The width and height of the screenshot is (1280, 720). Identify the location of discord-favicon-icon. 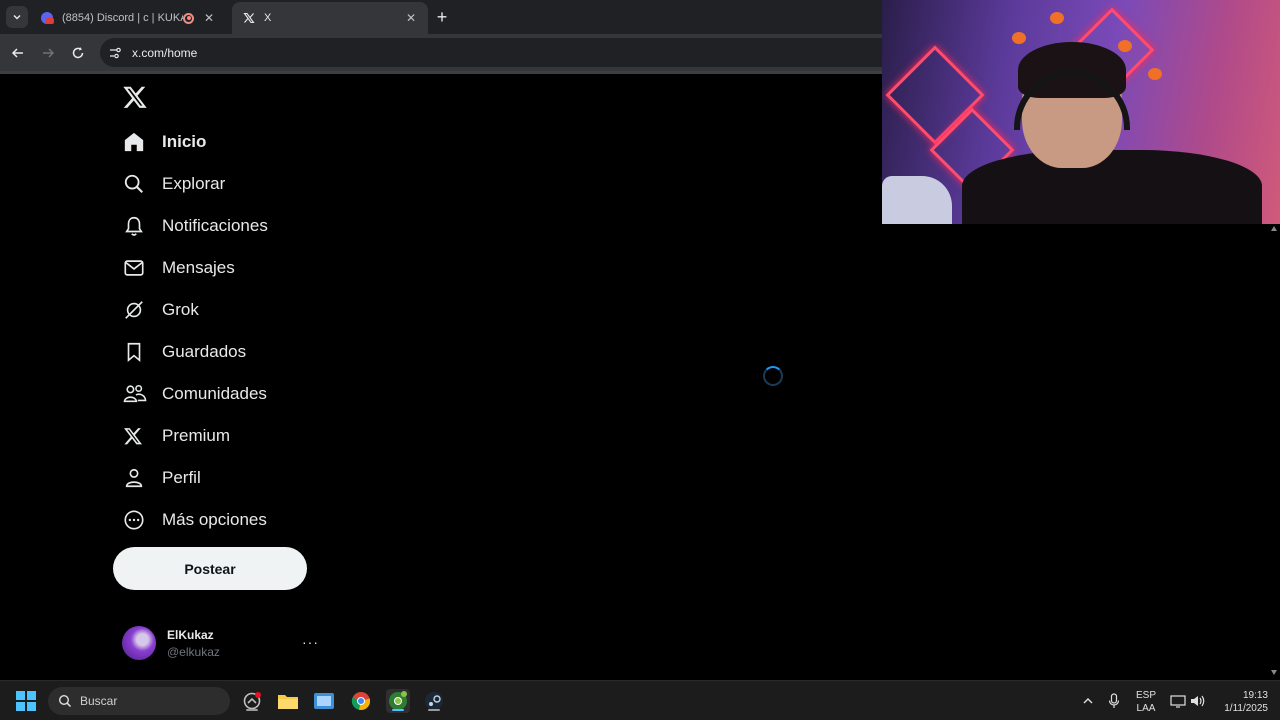
(47, 18).